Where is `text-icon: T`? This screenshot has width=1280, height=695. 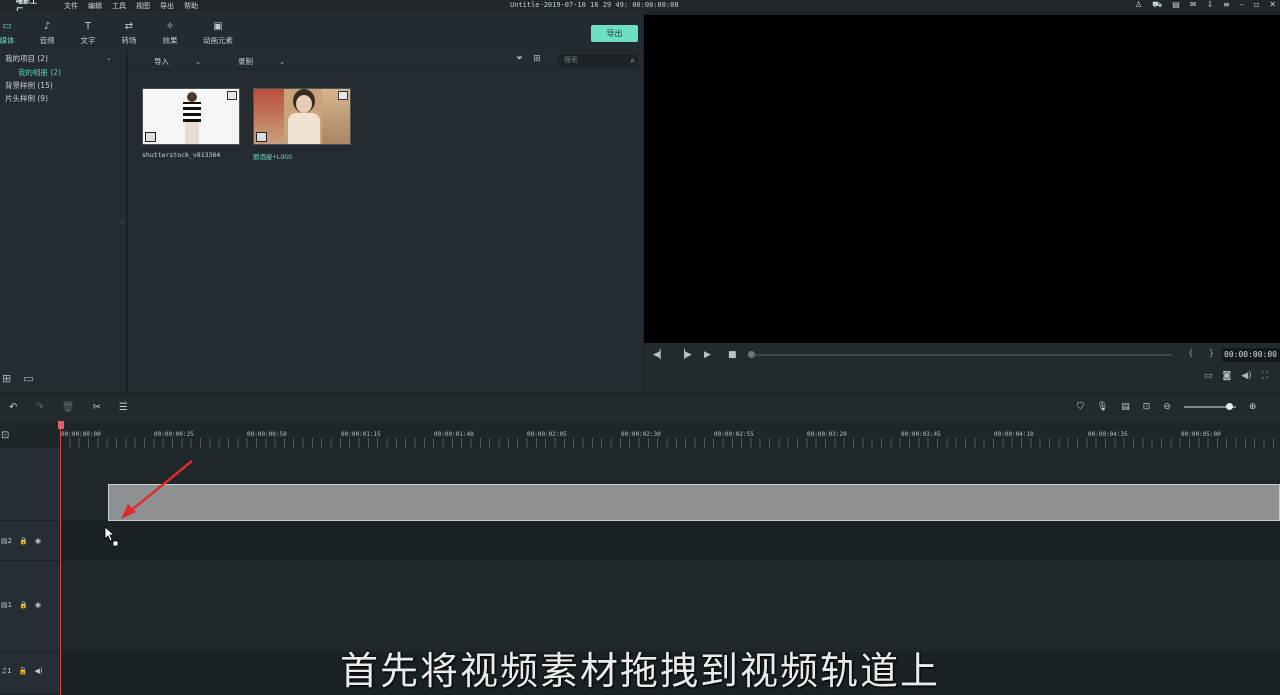
text-icon: T is located at coordinates (88, 26).